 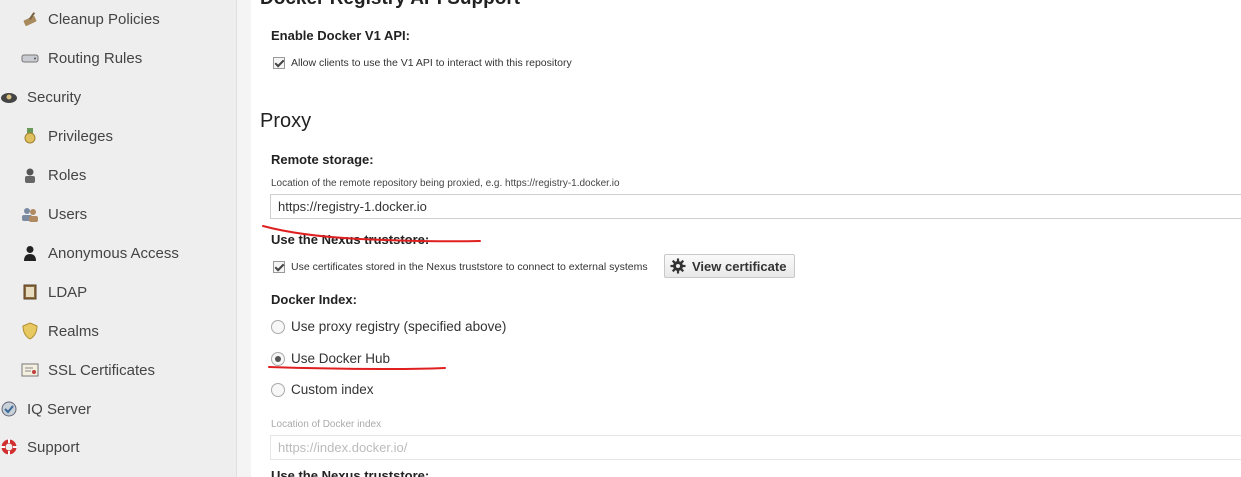 I want to click on sidebar-item-roles: Roles, so click(x=53, y=175).